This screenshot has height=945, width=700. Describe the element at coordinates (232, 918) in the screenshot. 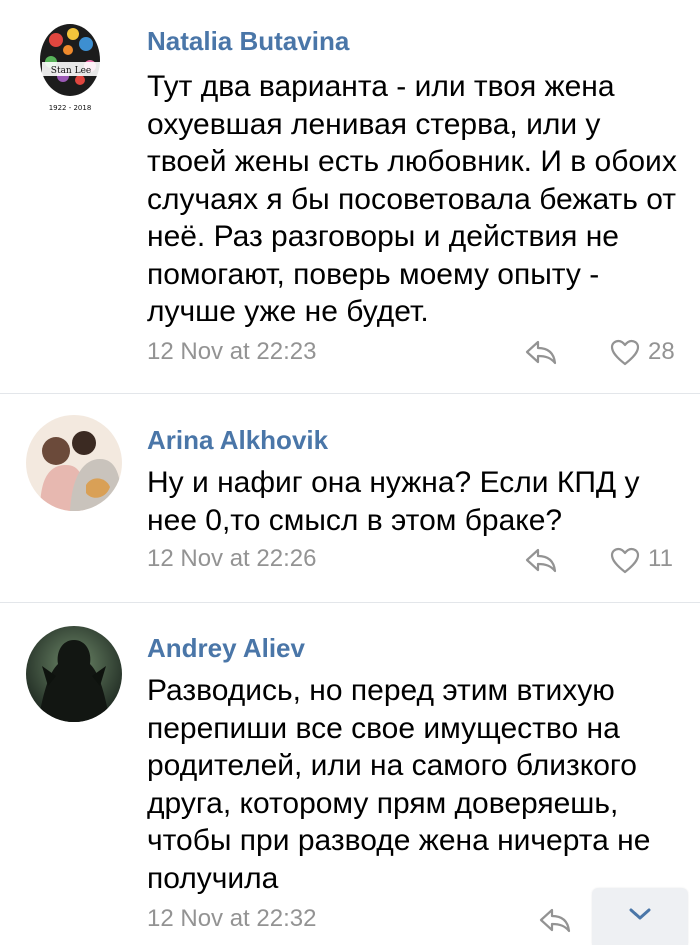

I see `comment-date: 12 Nov at 22:32` at that location.